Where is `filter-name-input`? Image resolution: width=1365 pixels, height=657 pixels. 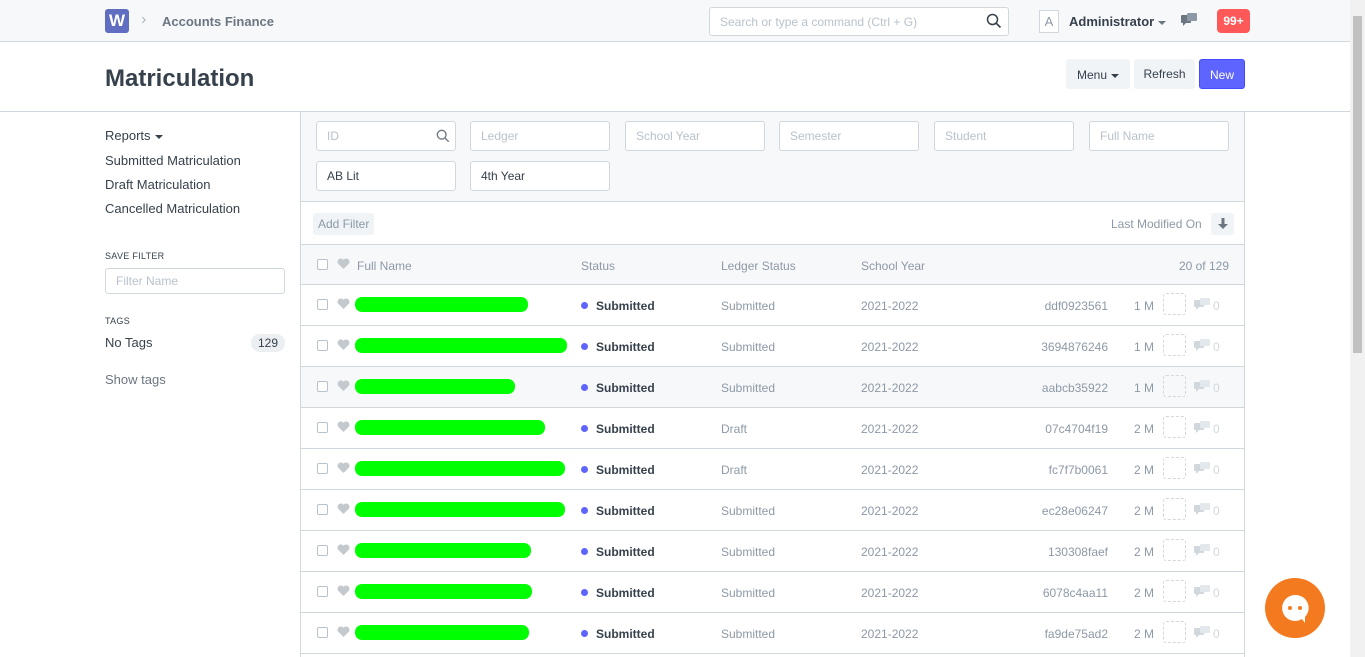
filter-name-input is located at coordinates (195, 281).